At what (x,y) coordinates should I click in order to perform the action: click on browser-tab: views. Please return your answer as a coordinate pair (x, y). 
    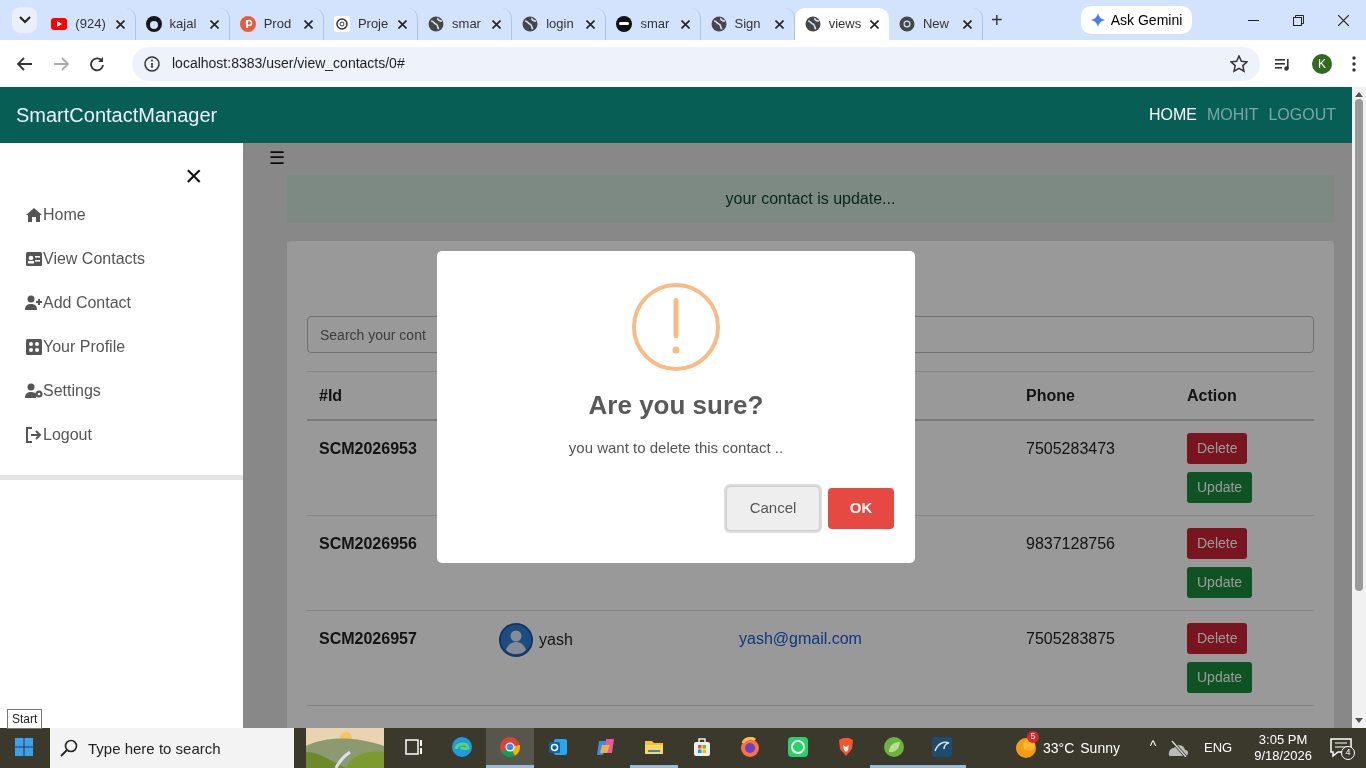
    Looking at the image, I should click on (841, 24).